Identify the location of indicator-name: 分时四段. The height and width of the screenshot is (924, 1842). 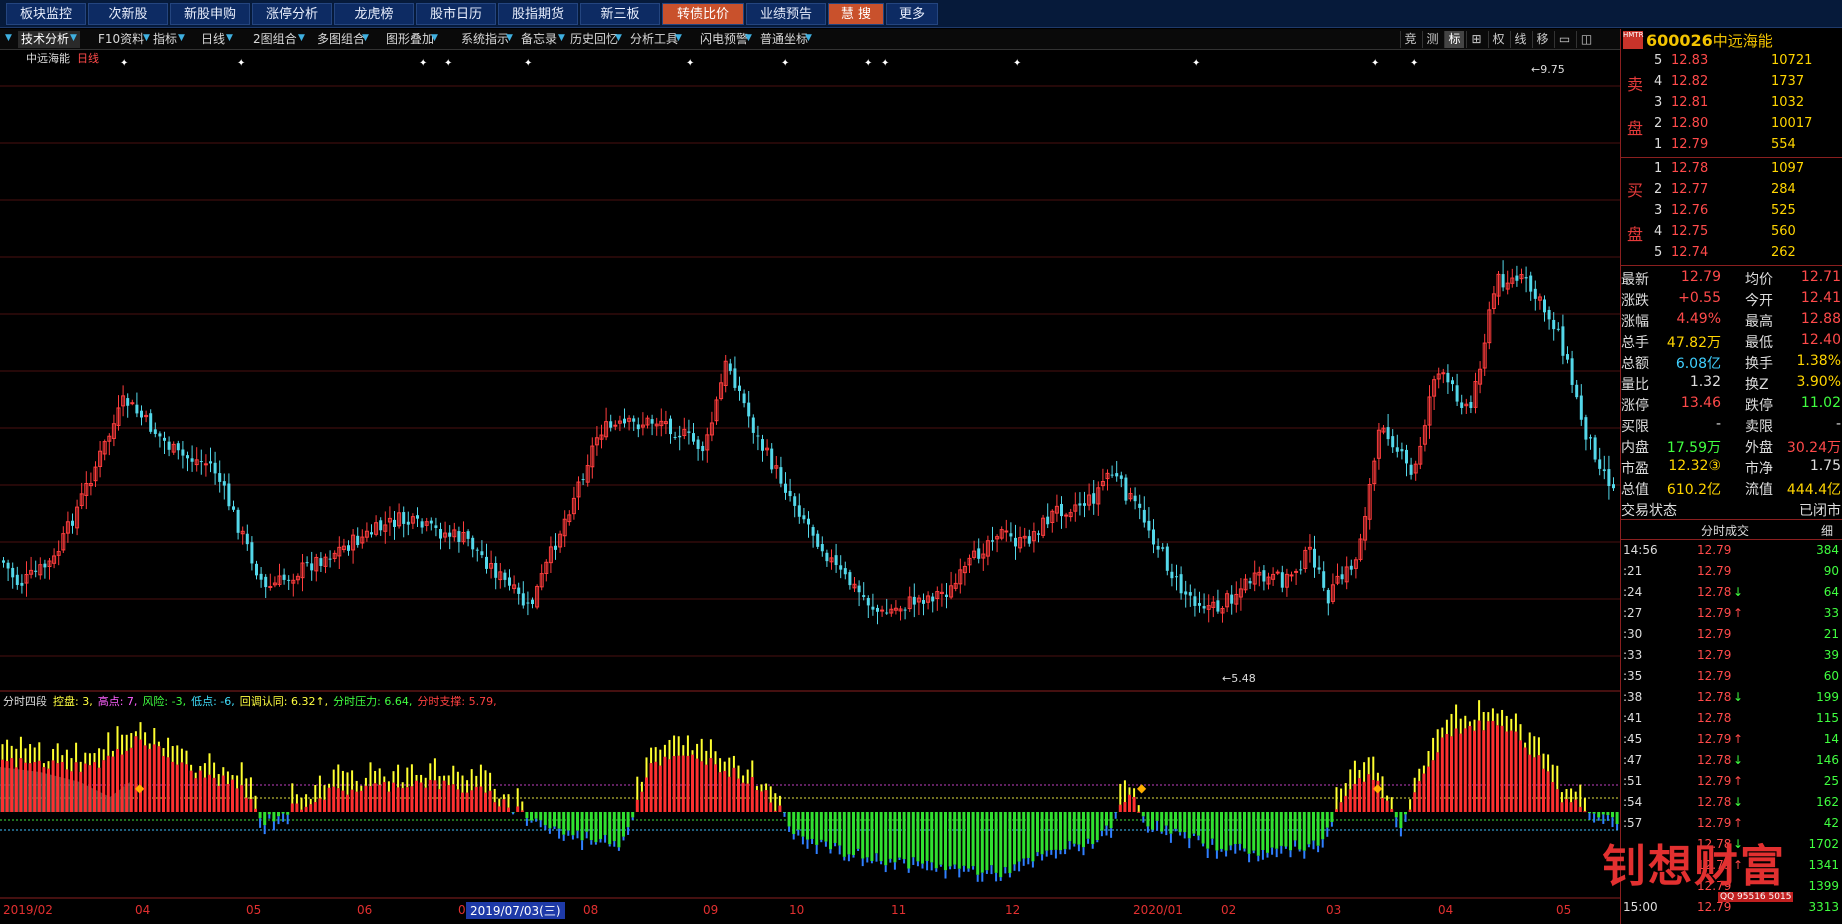
(25, 701).